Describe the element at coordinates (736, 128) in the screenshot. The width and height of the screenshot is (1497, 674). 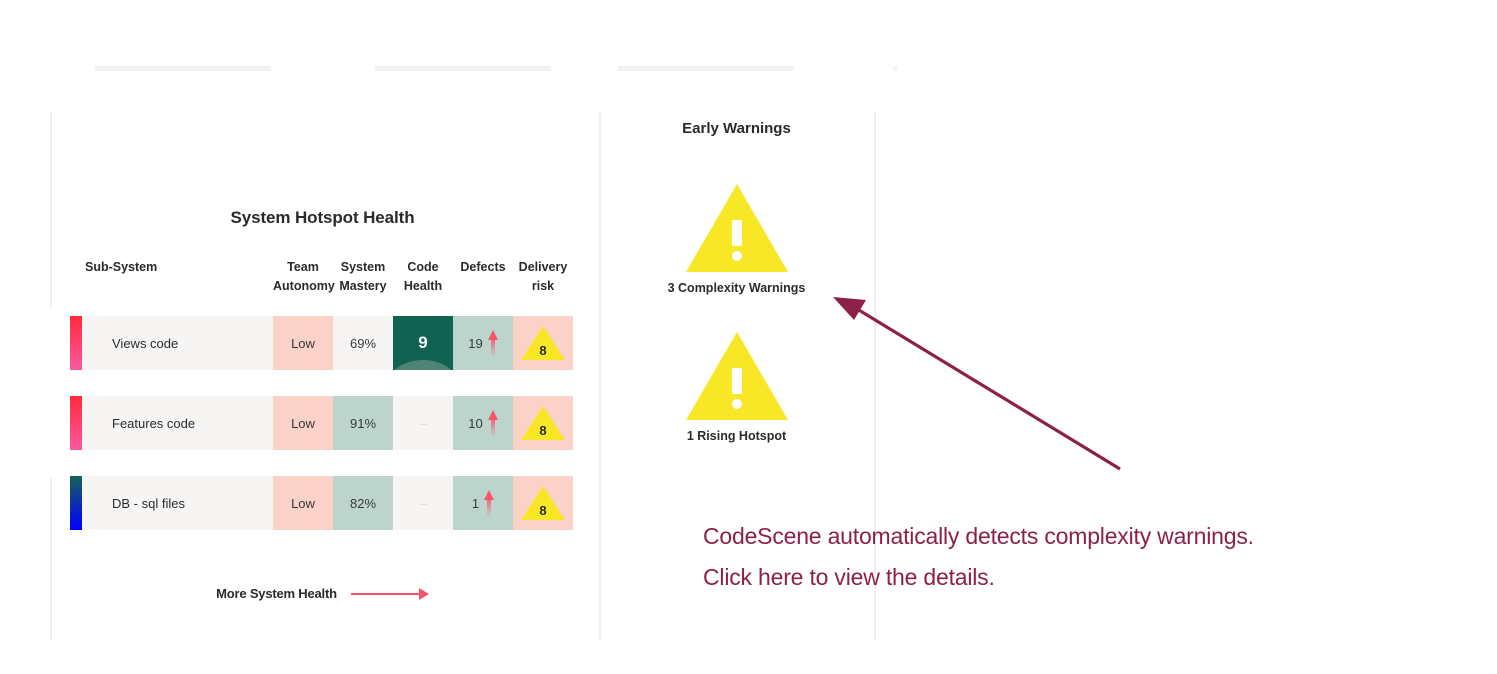
I see `panel-title-early-warnings: Early Warnings` at that location.